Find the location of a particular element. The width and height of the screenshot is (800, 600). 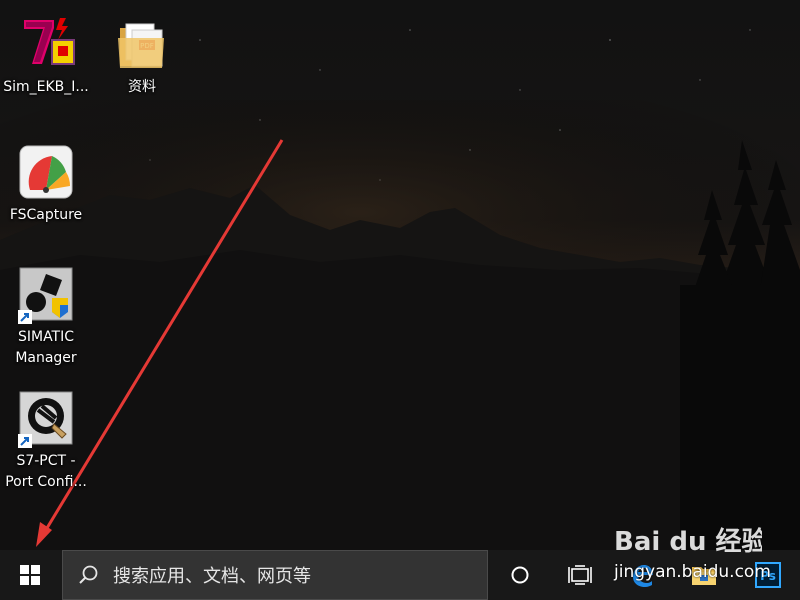

folder-icon: PDF is located at coordinates (142, 44).